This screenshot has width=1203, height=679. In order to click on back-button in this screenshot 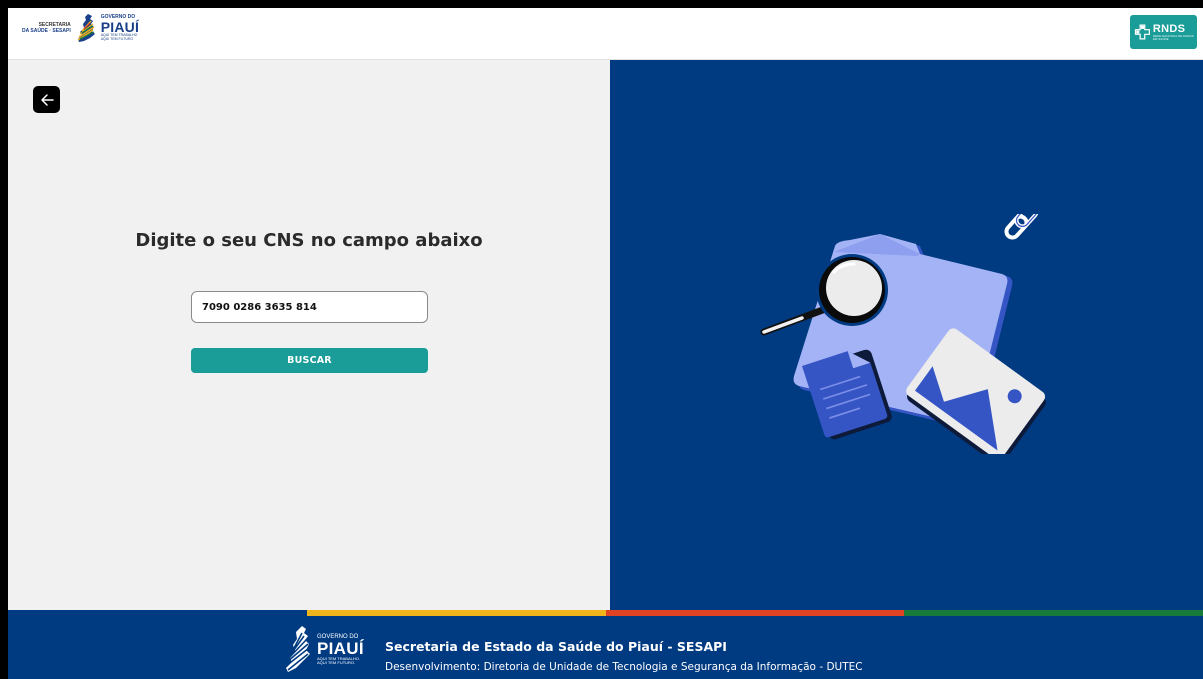, I will do `click(46, 99)`.